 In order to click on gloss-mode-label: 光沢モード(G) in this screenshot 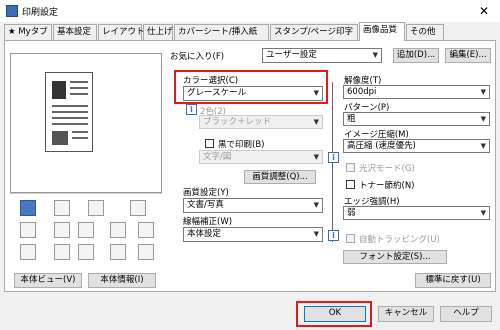, I will do `click(387, 169)`.